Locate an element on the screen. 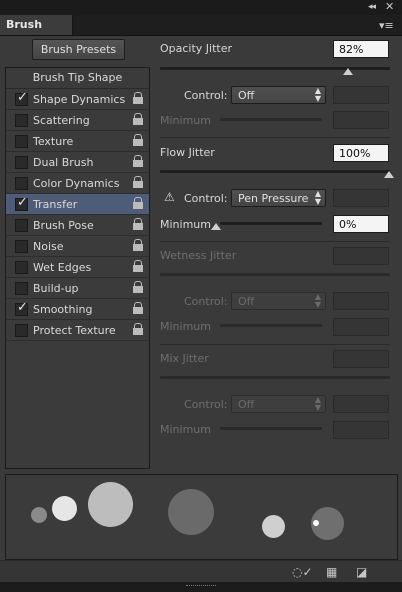 The image size is (402, 592). sidebar-item: ✓ Transfer is located at coordinates (77, 204).